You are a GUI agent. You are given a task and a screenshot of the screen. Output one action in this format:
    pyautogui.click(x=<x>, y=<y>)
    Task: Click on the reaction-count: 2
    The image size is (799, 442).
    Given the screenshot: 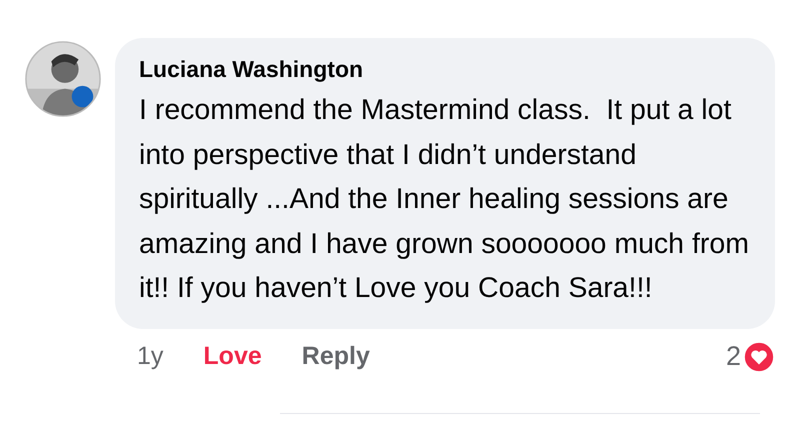 What is the action you would take?
    pyautogui.click(x=733, y=356)
    